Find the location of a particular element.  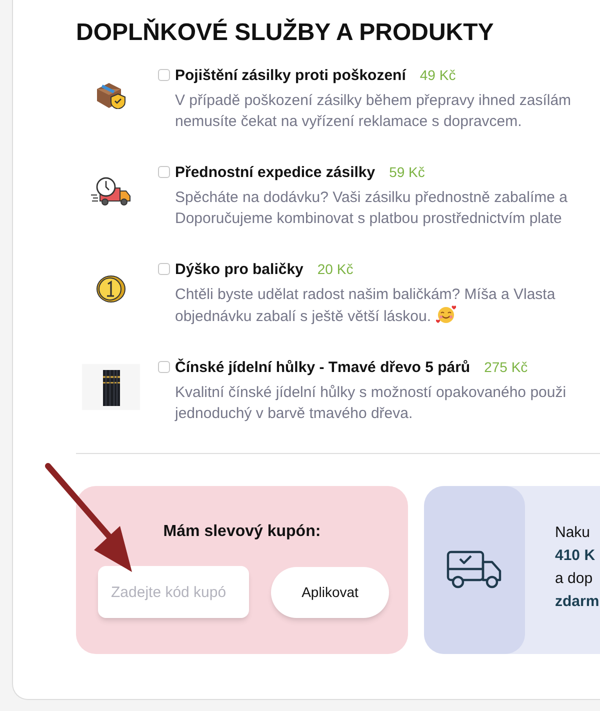

service-price: 275 Kč is located at coordinates (506, 367).